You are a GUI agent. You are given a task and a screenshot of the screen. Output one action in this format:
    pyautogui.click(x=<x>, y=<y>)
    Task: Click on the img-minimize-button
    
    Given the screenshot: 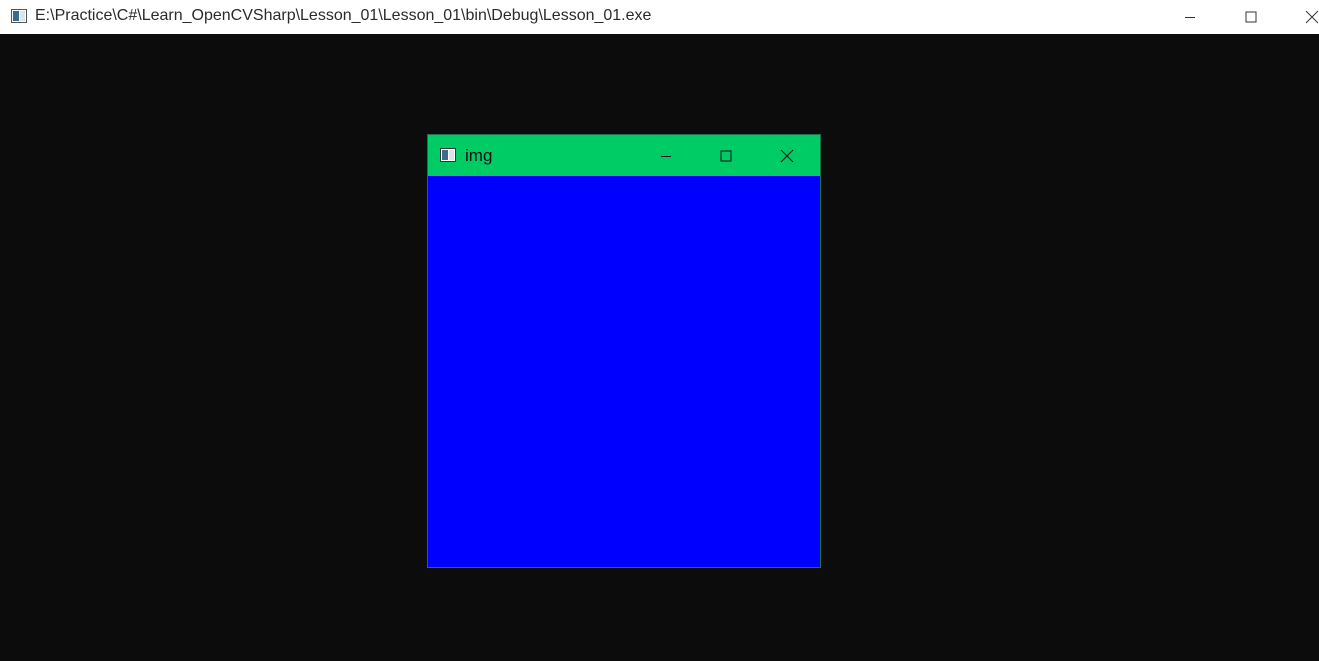 What is the action you would take?
    pyautogui.click(x=666, y=155)
    